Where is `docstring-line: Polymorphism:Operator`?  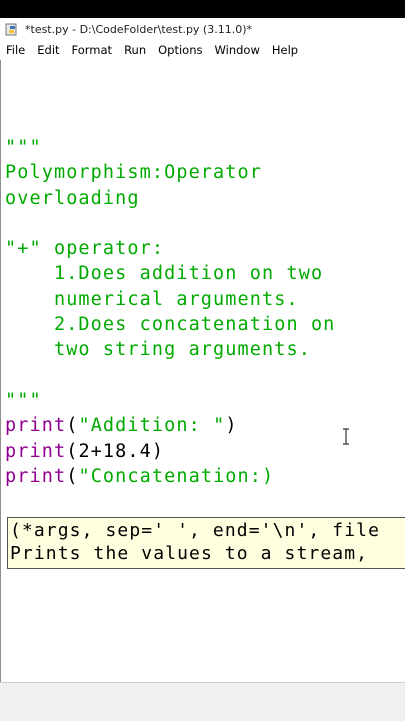
docstring-line: Polymorphism:Operator is located at coordinates (133, 173).